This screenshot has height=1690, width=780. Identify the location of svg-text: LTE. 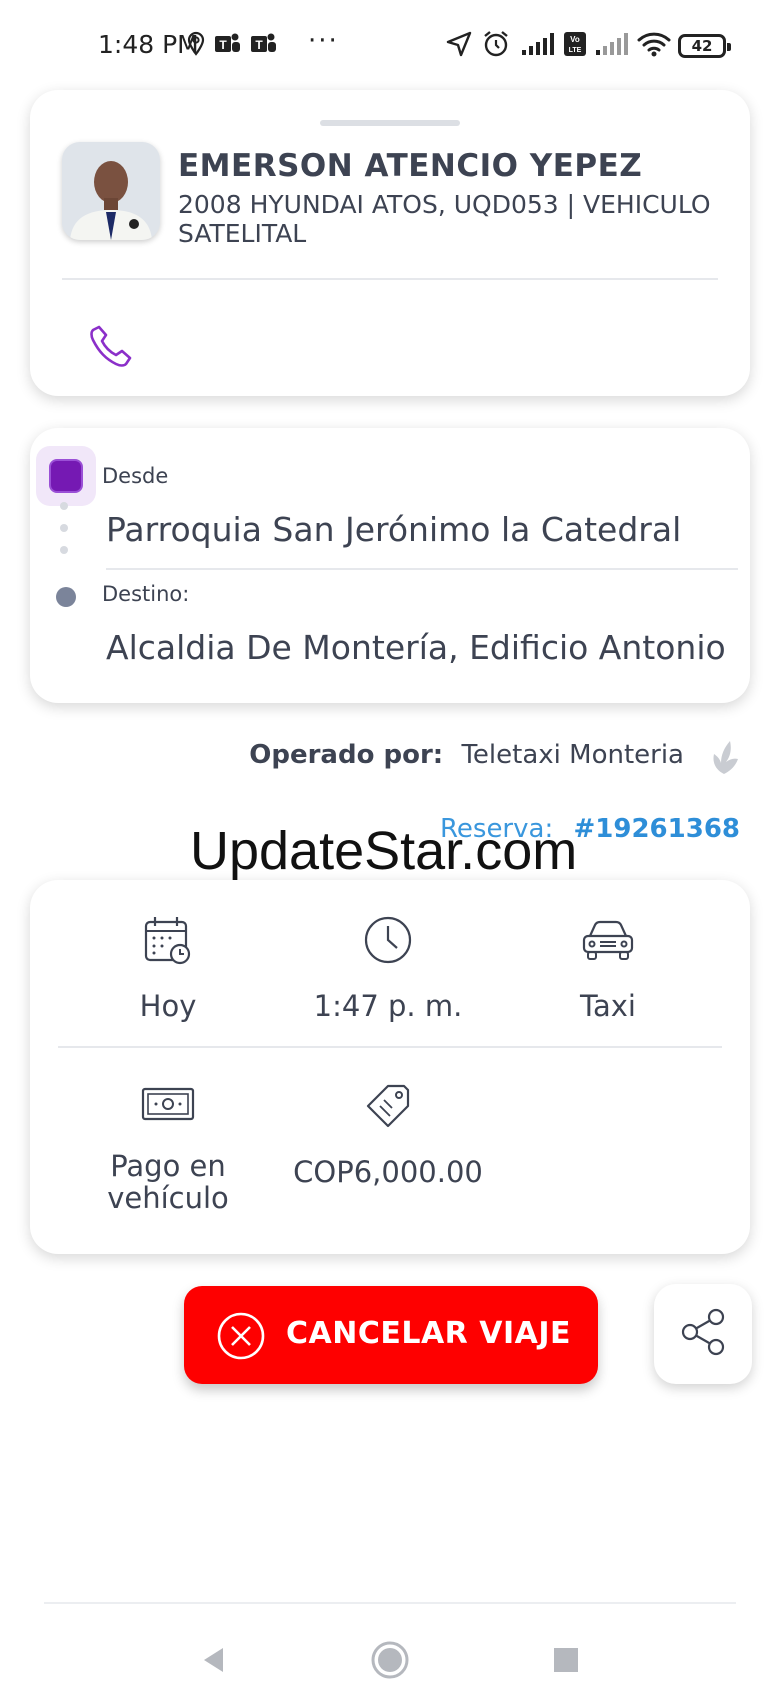
(575, 50).